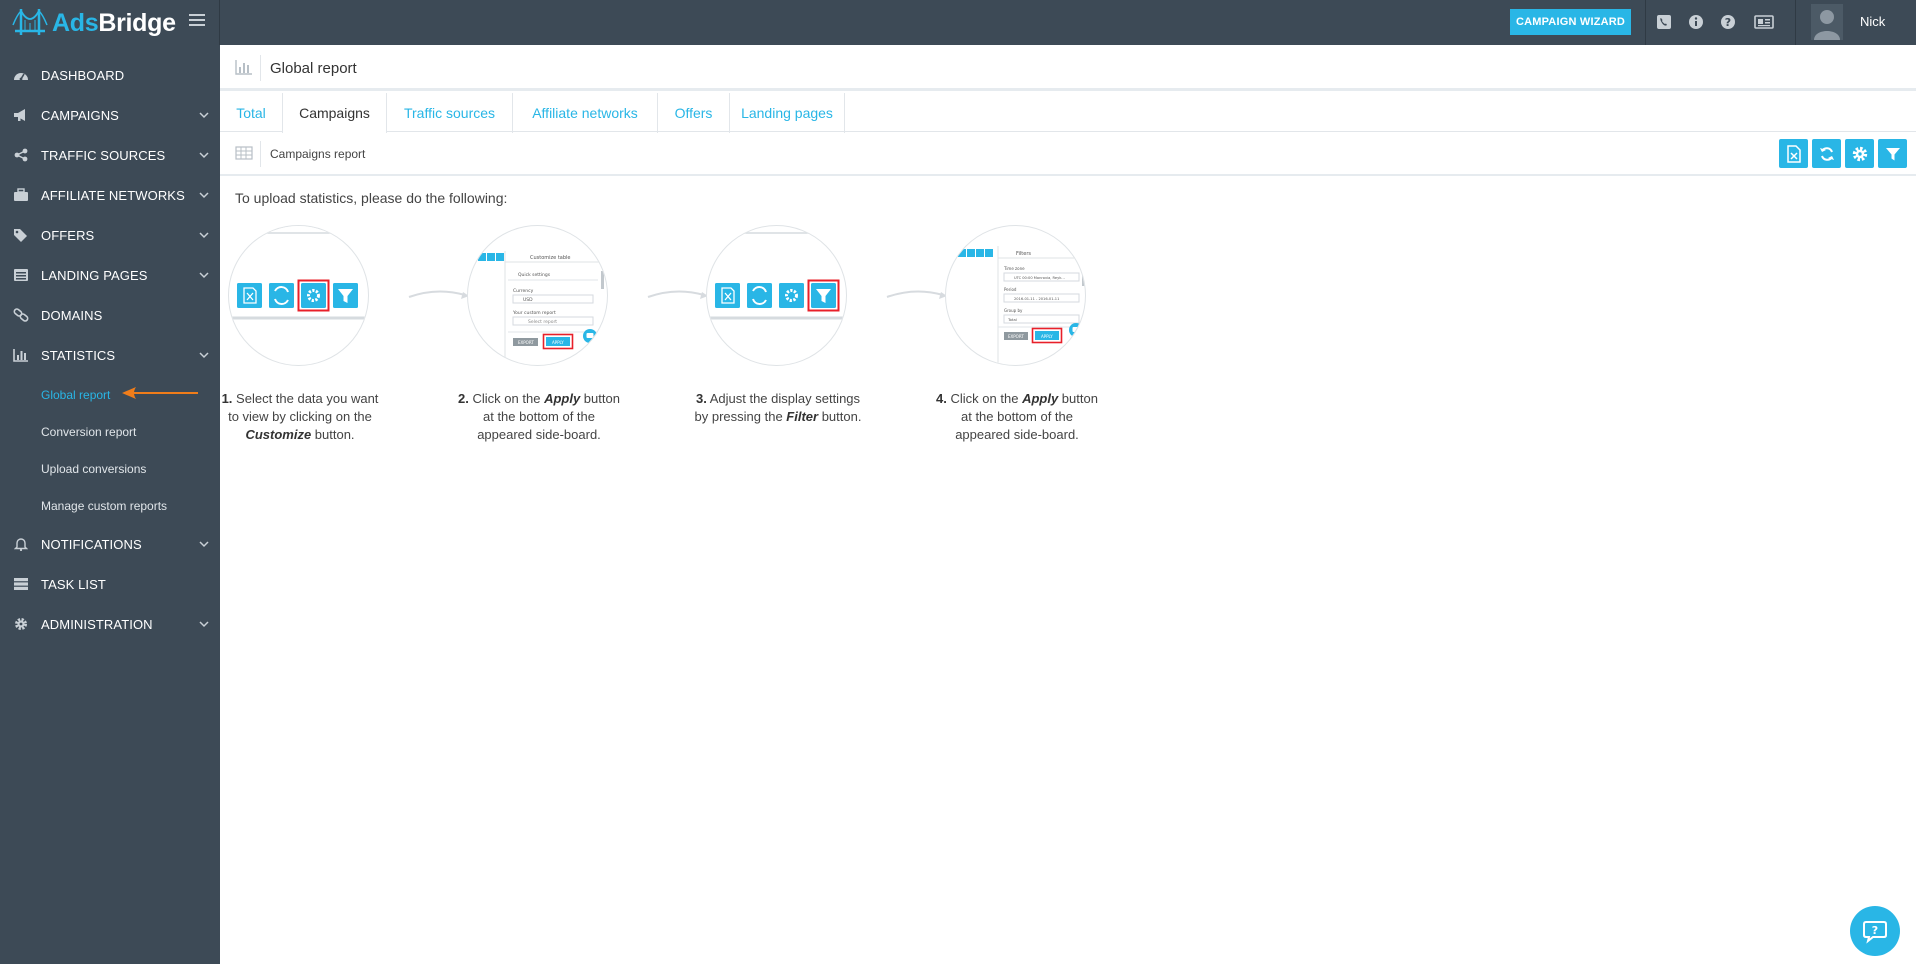 This screenshot has width=1916, height=964. What do you see at coordinates (113, 195) in the screenshot?
I see `sidebar-item-label: AFFILIATE NETWORKS` at bounding box center [113, 195].